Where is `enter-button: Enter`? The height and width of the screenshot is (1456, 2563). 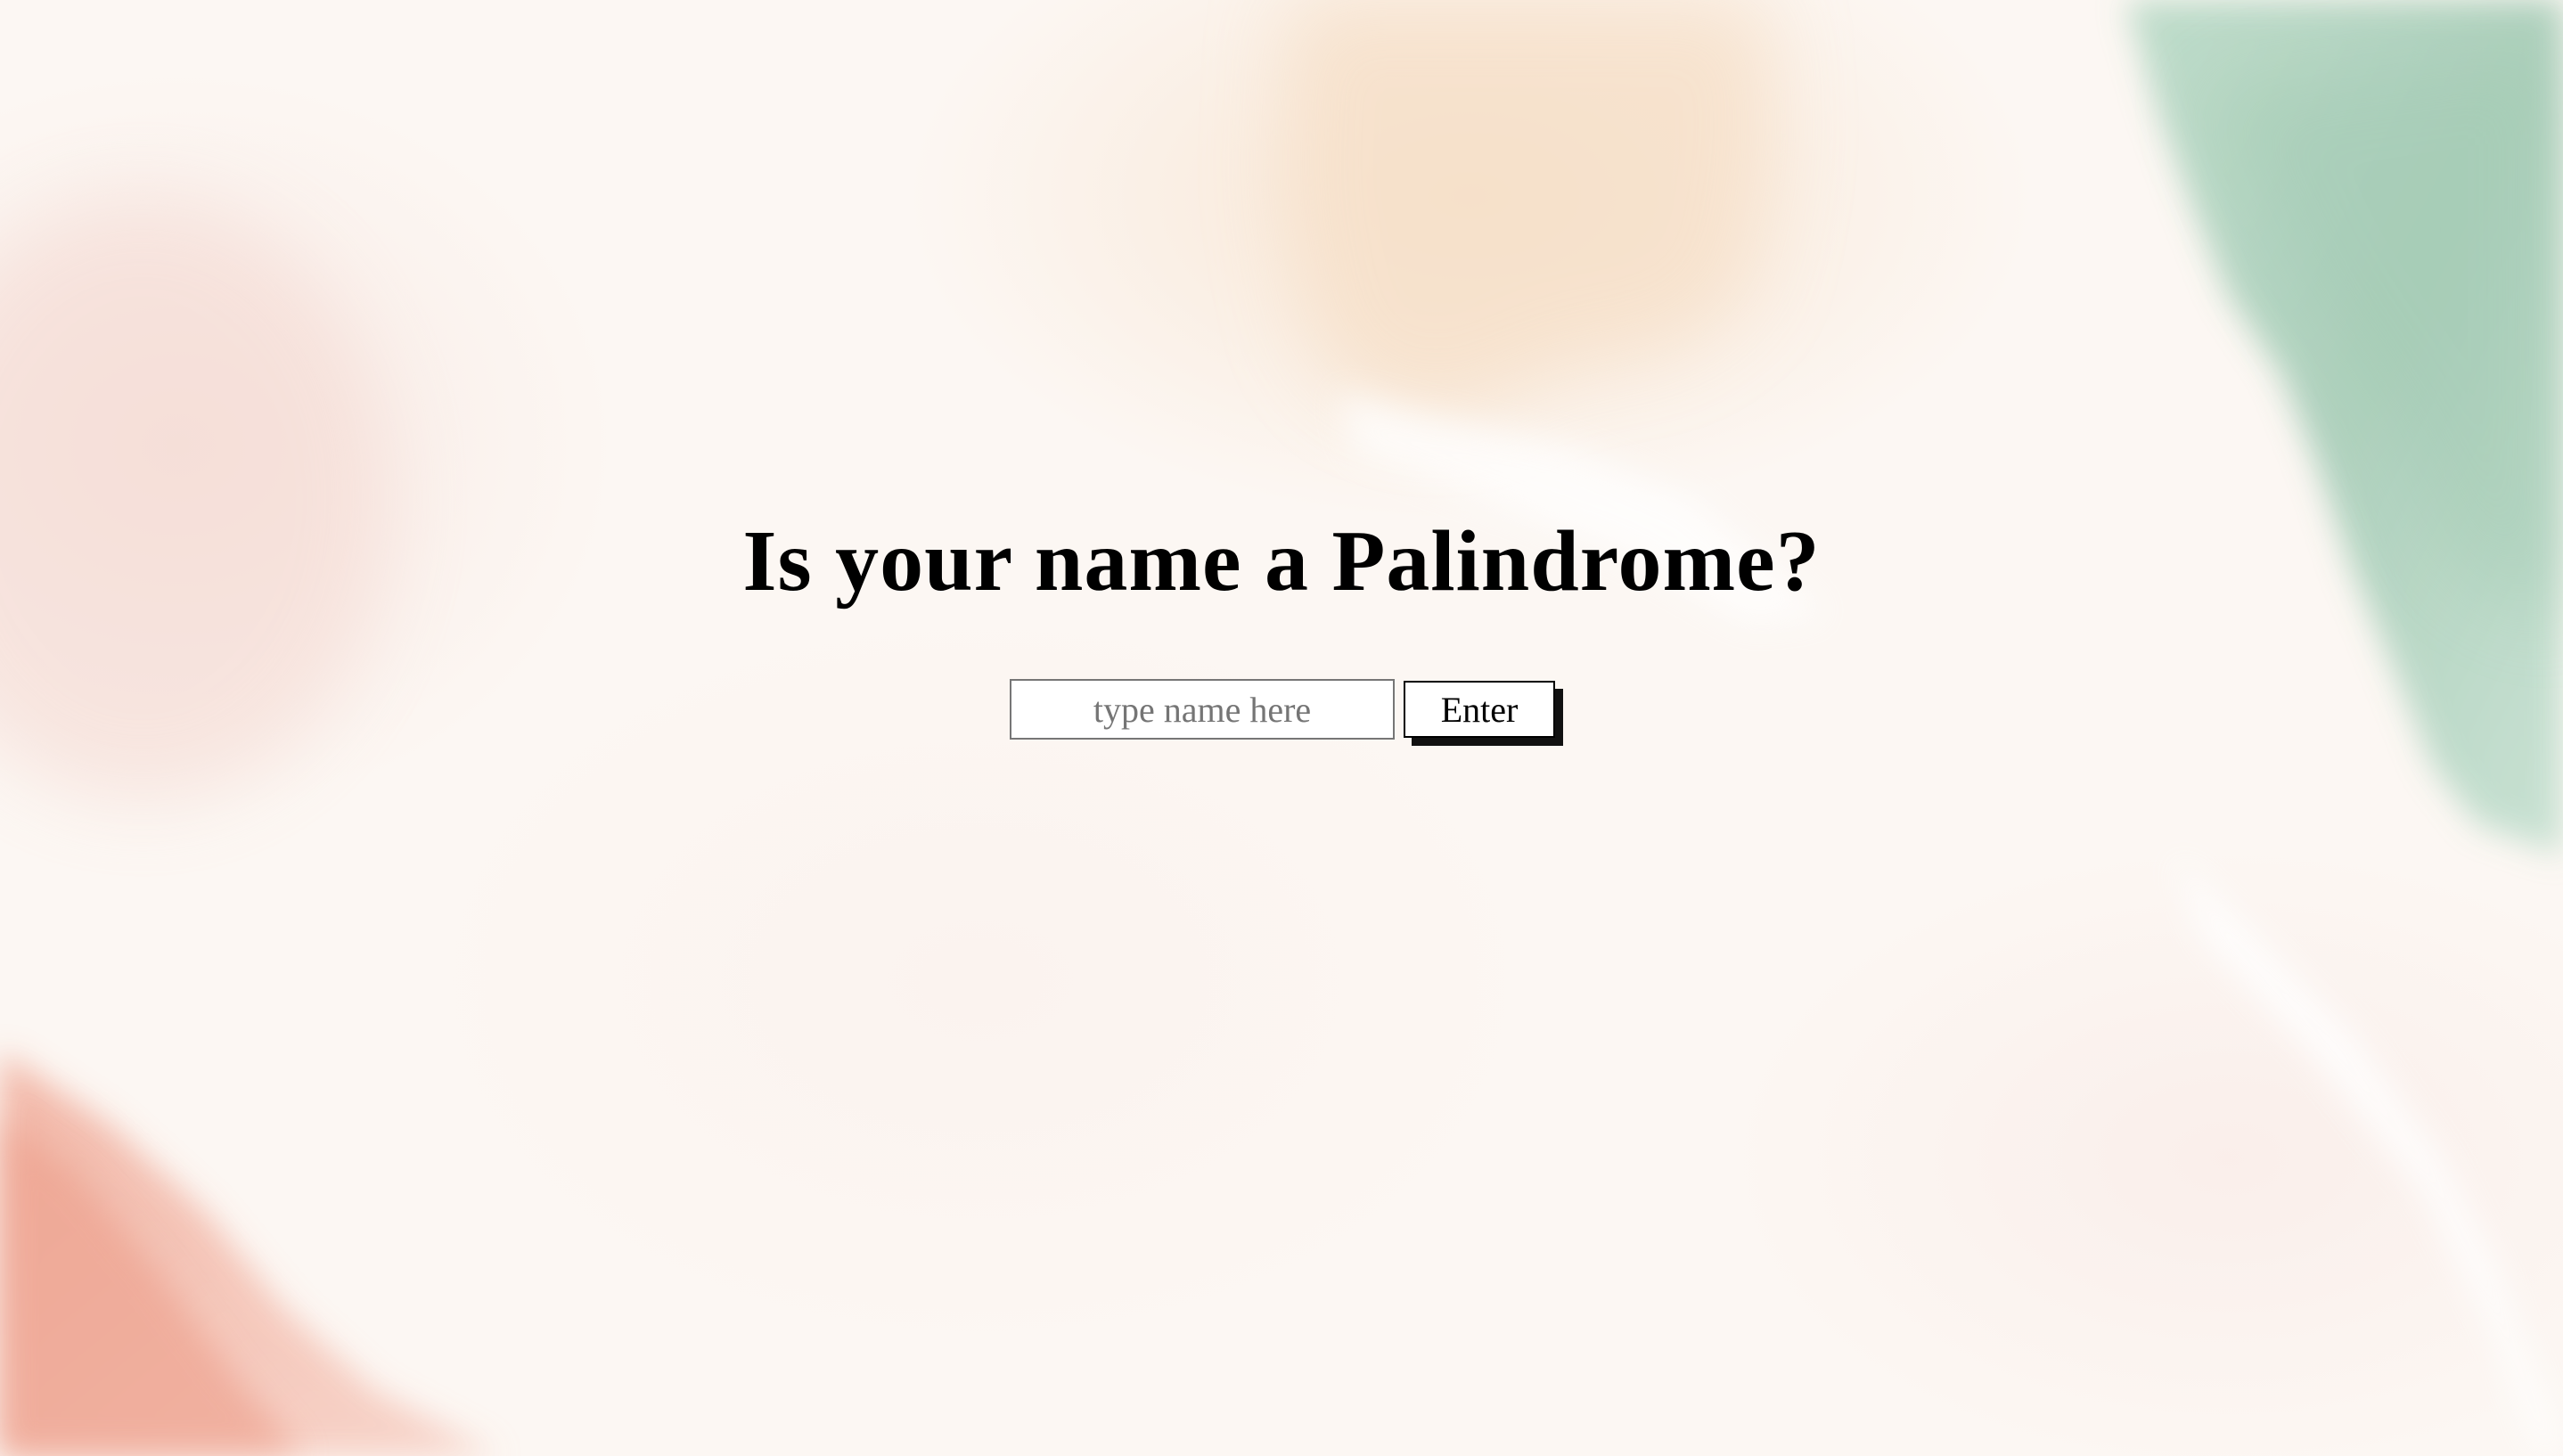 enter-button: Enter is located at coordinates (1479, 710).